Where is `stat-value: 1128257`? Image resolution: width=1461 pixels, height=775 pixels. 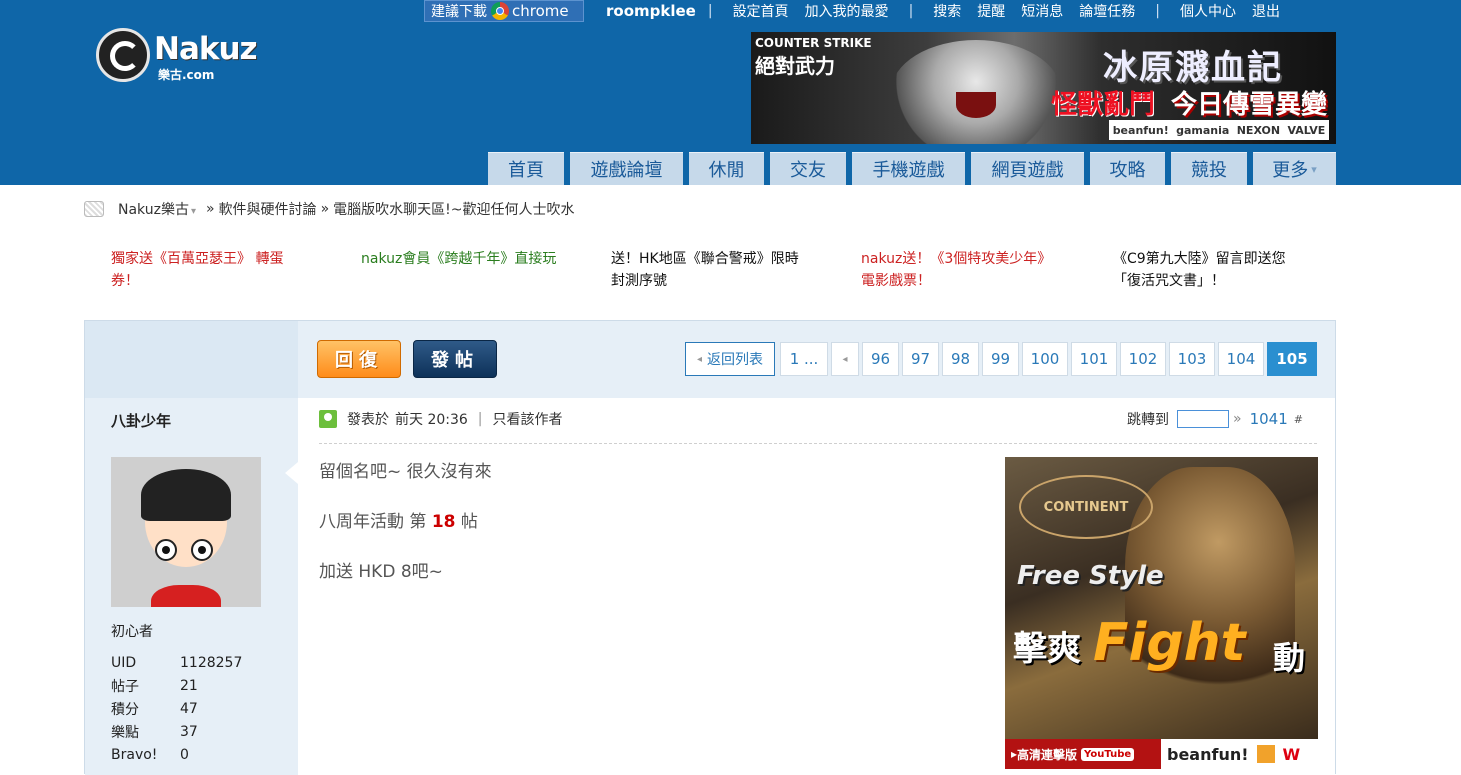 stat-value: 1128257 is located at coordinates (211, 662).